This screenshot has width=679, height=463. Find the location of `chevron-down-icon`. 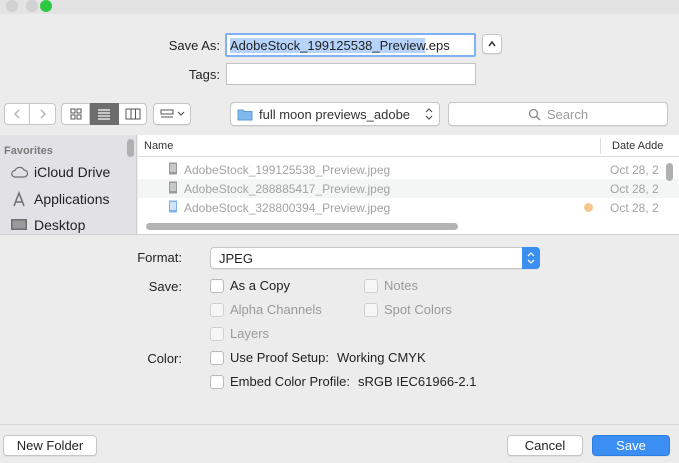

chevron-down-icon is located at coordinates (180, 113).